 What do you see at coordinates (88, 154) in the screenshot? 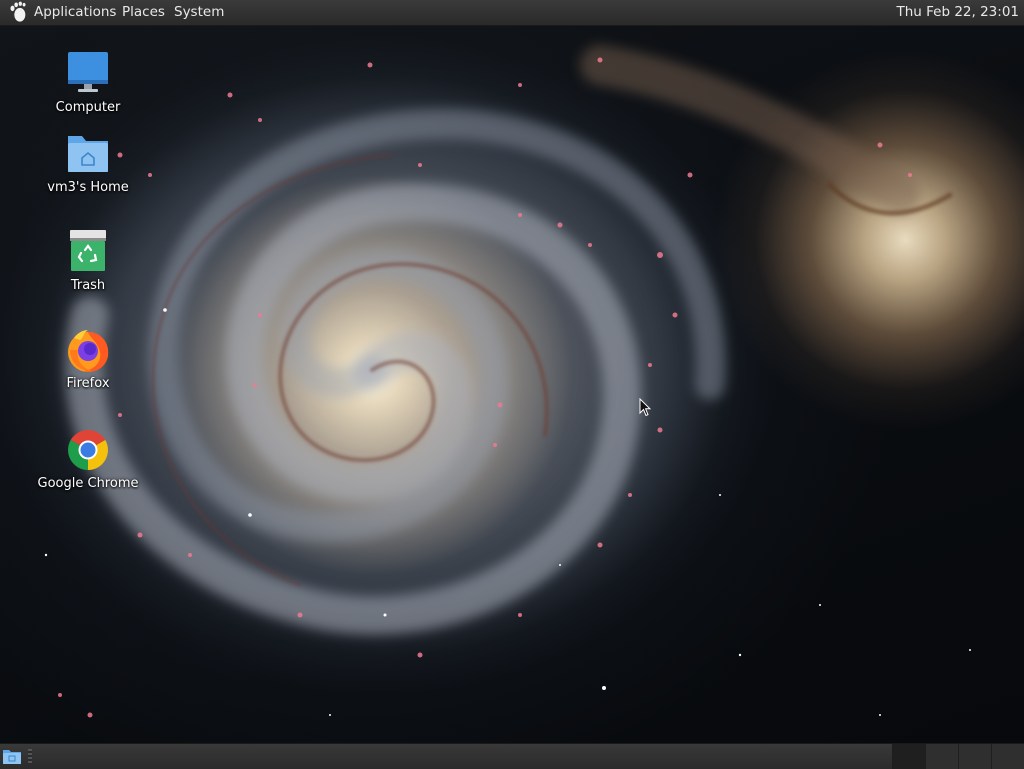
I see `home-folder-icon` at bounding box center [88, 154].